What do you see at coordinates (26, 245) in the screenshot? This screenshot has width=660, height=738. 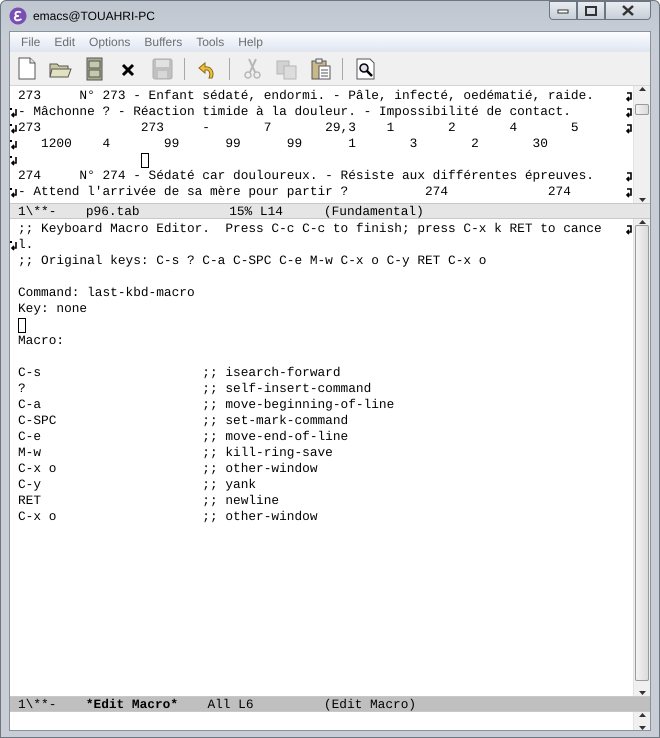 I see `text-line: l.` at bounding box center [26, 245].